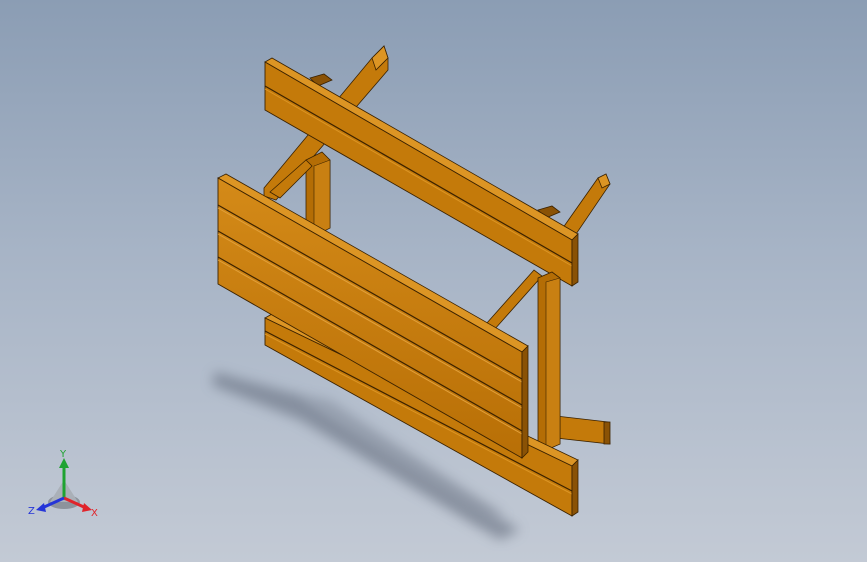  I want to click on leg-post-front-right, so click(549, 361).